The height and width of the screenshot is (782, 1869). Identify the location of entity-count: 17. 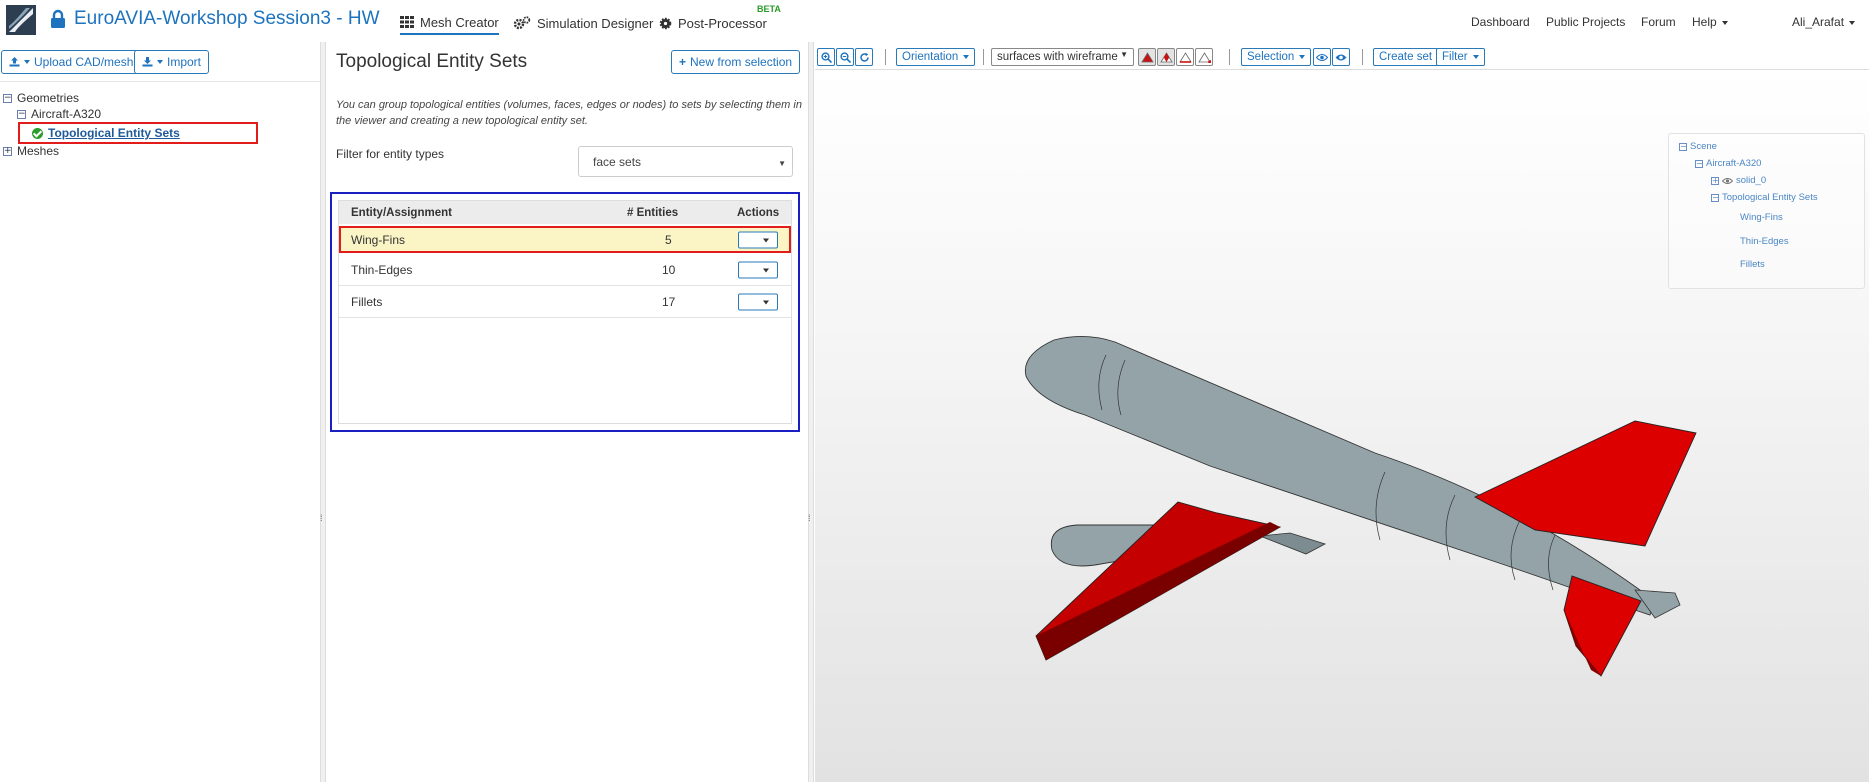
(669, 301).